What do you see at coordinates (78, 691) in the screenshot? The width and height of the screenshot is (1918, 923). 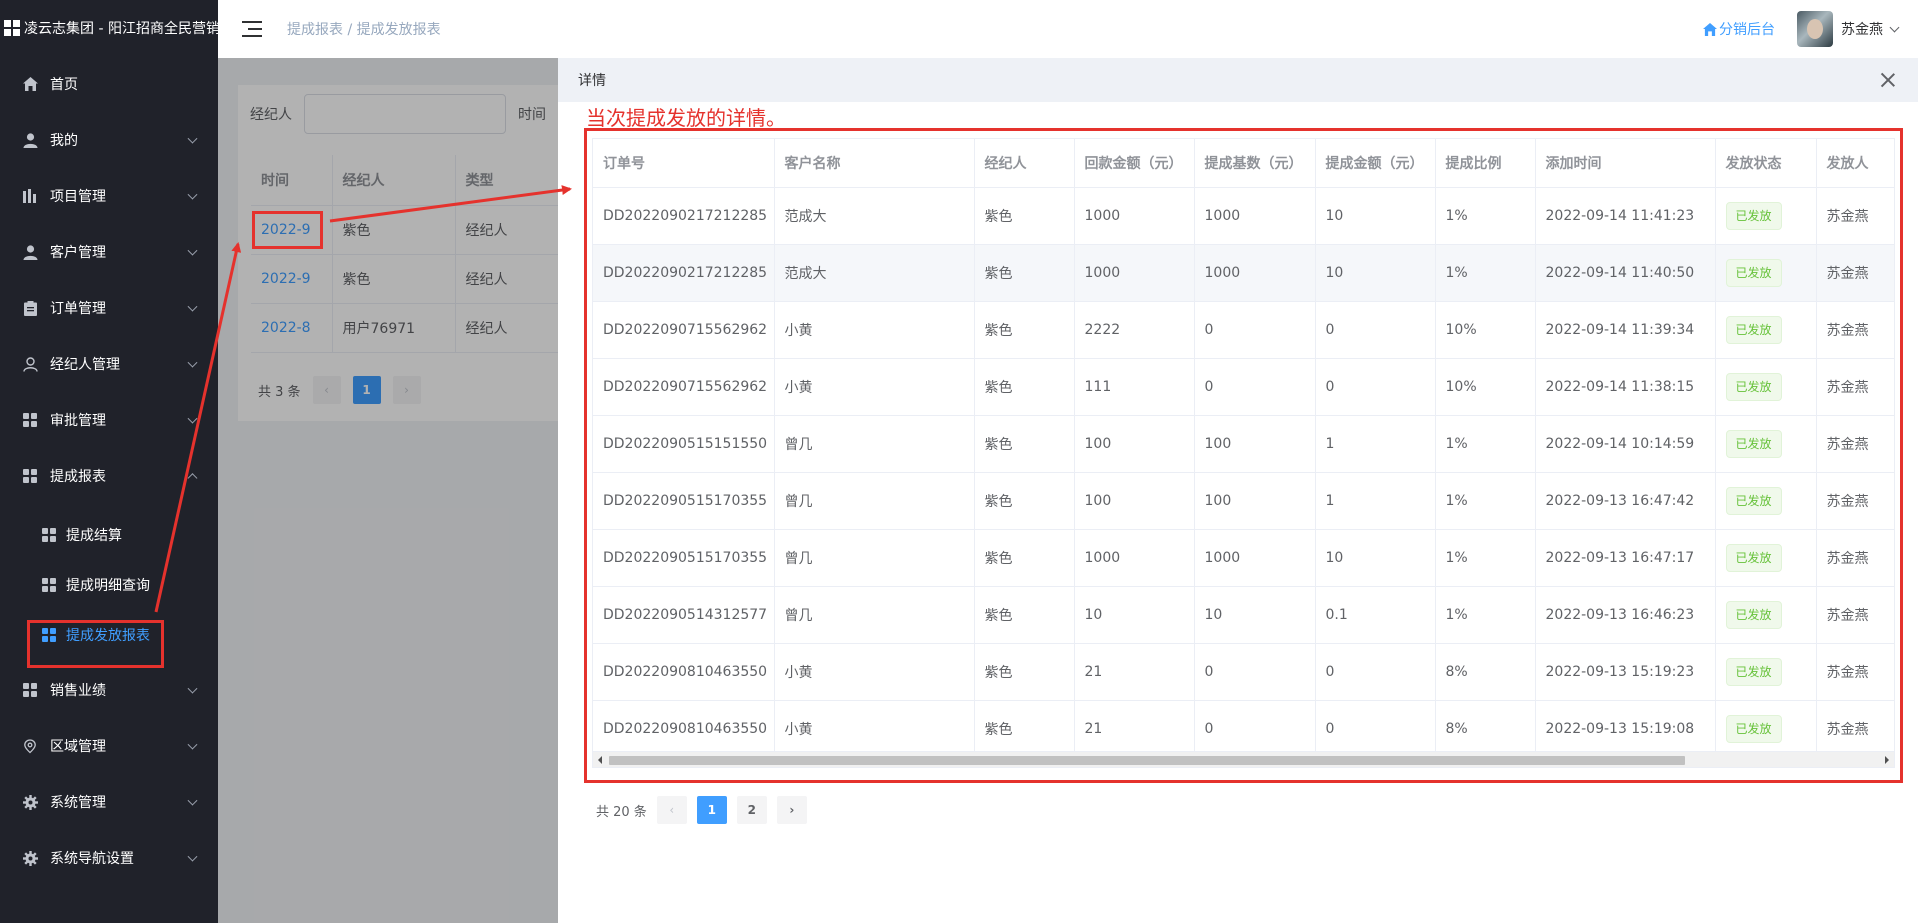 I see `sidebar-item-label: 销售业绩` at bounding box center [78, 691].